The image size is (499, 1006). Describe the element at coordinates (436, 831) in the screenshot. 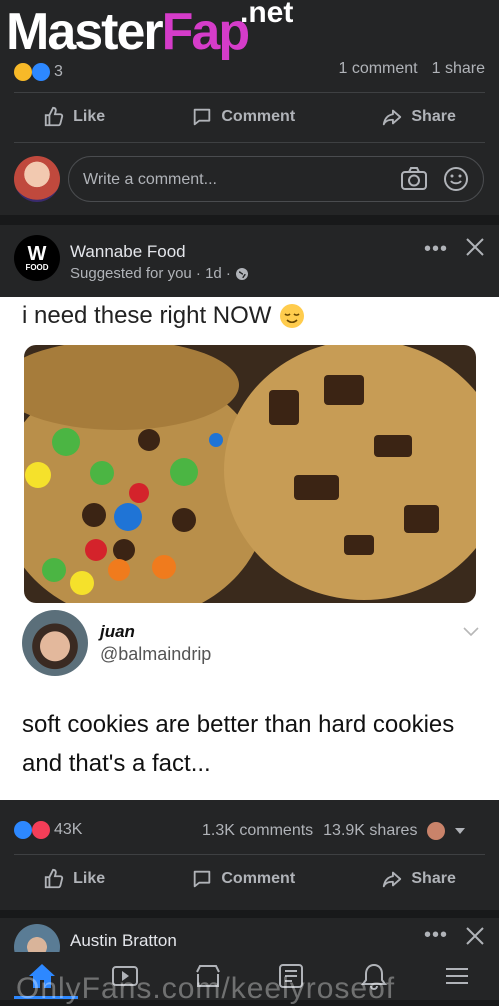

I see `share-audience-avatar` at that location.